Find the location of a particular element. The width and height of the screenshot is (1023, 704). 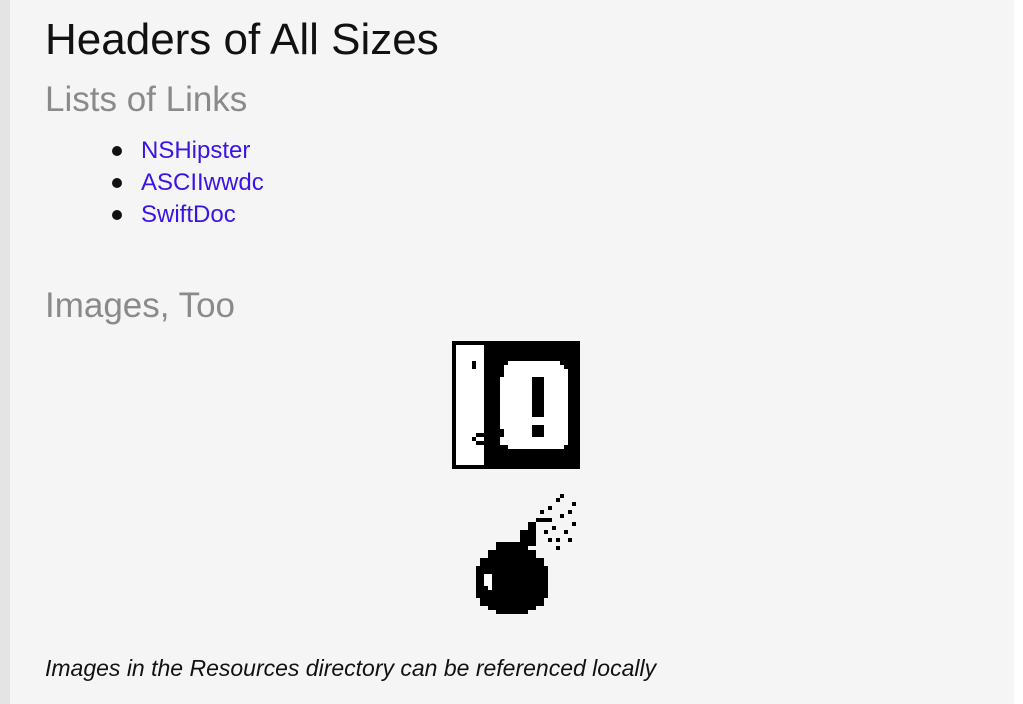

images-heading: Images, Too is located at coordinates (140, 305).